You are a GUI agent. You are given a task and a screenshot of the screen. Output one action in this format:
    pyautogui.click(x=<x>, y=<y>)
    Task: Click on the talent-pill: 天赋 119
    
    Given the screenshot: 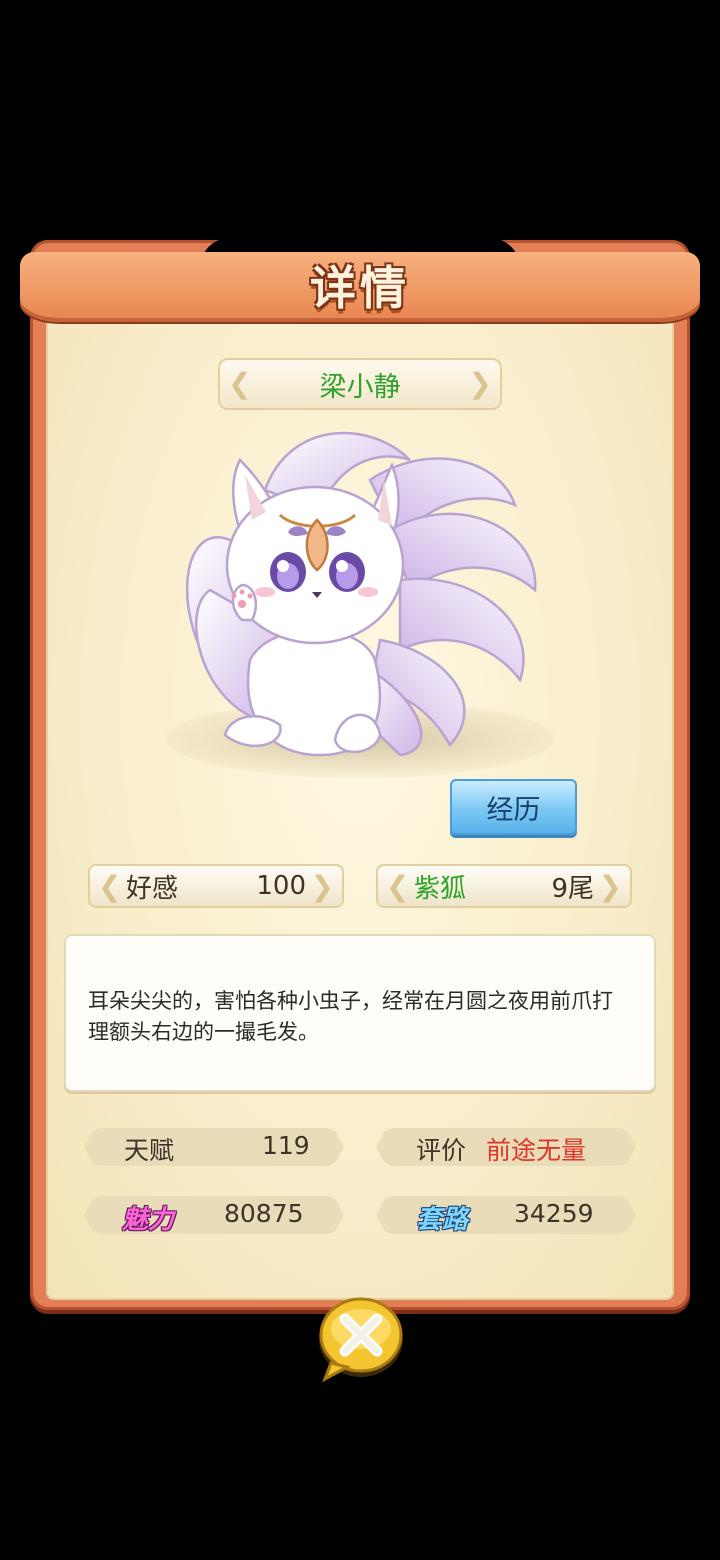 What is the action you would take?
    pyautogui.click(x=214, y=1147)
    